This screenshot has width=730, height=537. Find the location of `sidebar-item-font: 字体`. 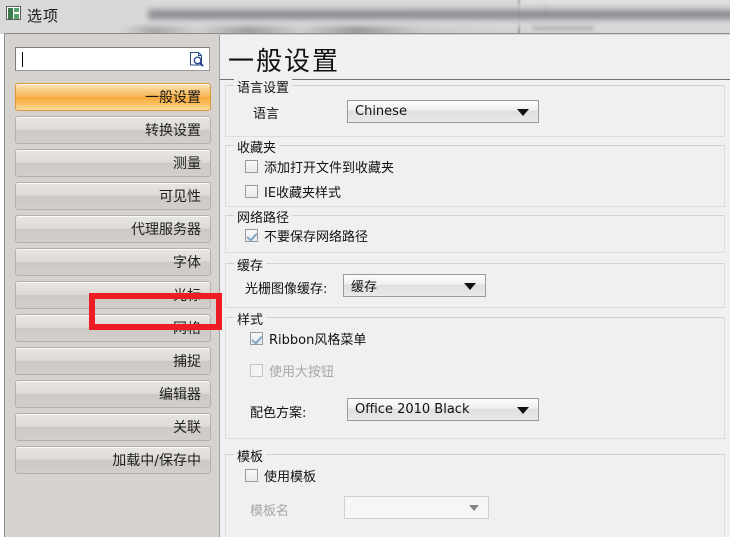

sidebar-item-font: 字体 is located at coordinates (113, 262).